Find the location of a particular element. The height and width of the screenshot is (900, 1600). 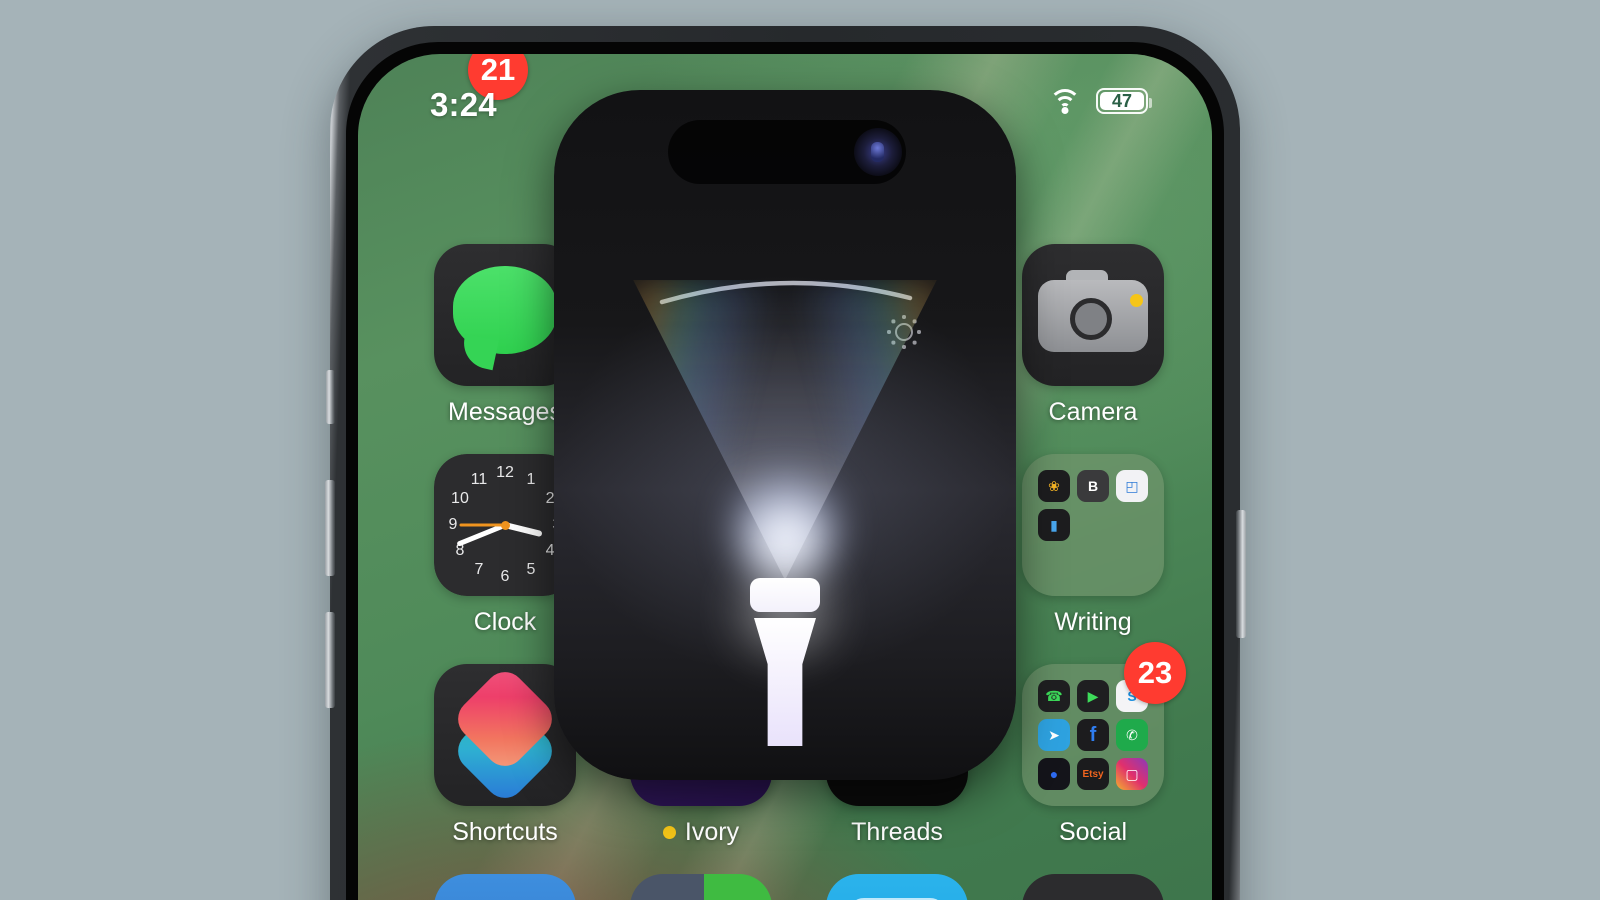

folder-mini-icon-etsy: Etsy is located at coordinates (1093, 774).